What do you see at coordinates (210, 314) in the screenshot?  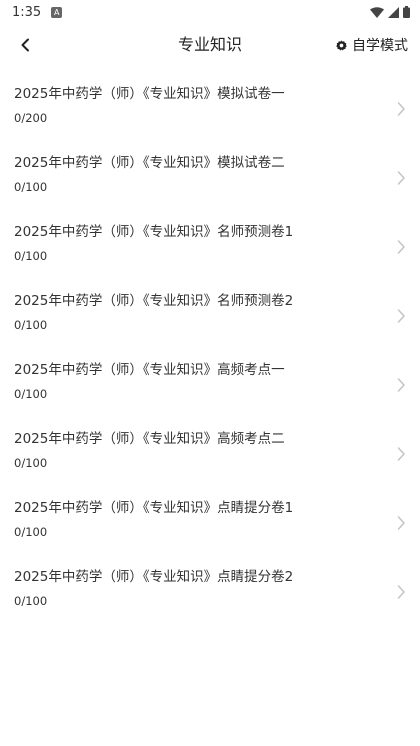 I see `list-item: 2025年中药学（师）《专业知识》名师预测卷2 0/100` at bounding box center [210, 314].